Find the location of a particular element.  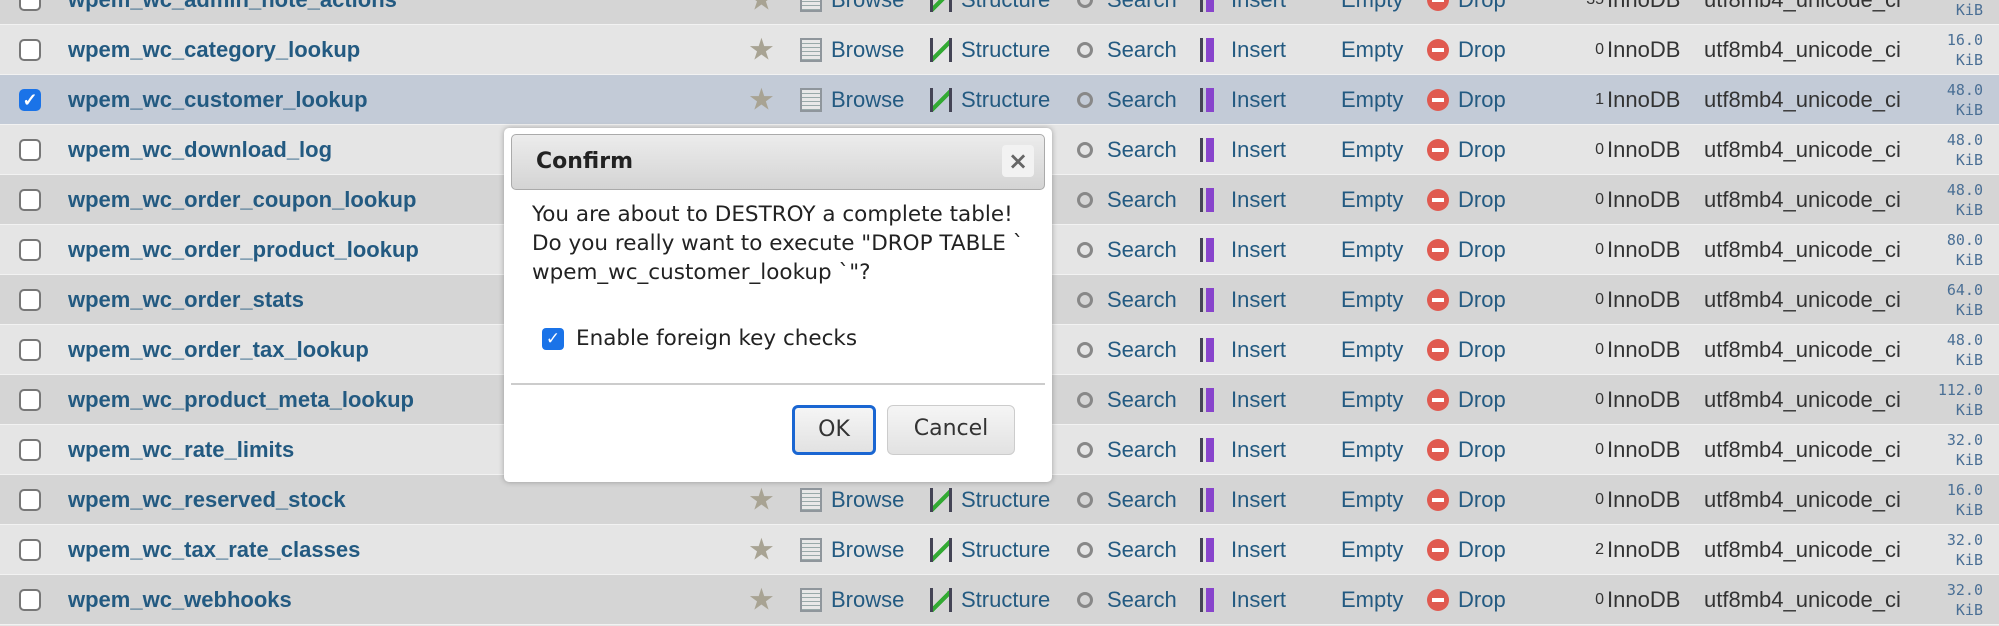

foreign-key-checkbox: ✓ is located at coordinates (553, 338).